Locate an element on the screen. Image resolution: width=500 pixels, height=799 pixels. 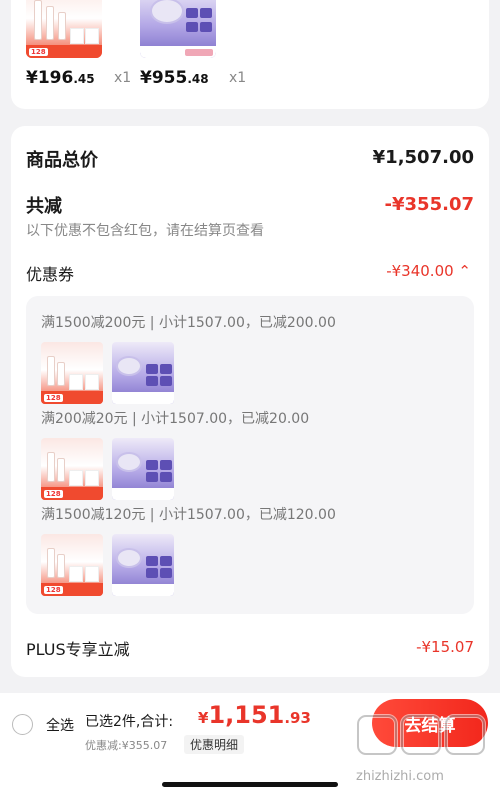
item-price: ¥955.48 is located at coordinates (174, 78).